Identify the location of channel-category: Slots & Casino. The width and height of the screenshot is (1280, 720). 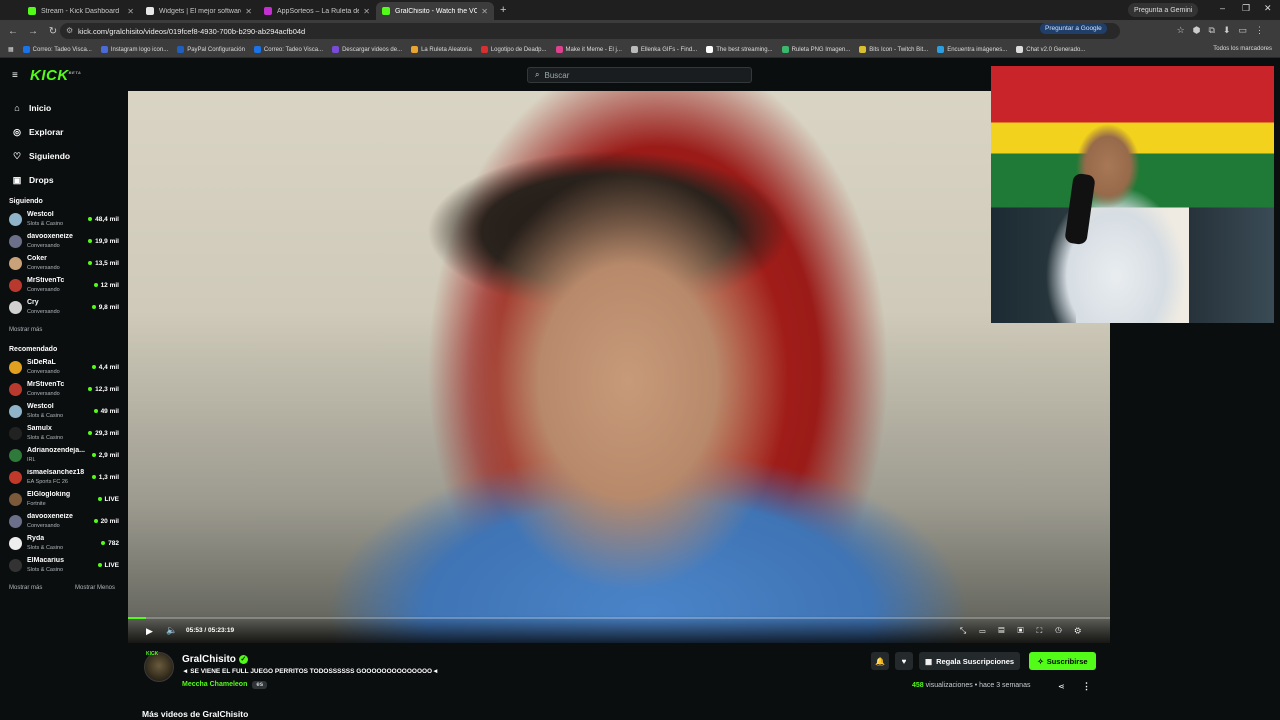
(45, 438).